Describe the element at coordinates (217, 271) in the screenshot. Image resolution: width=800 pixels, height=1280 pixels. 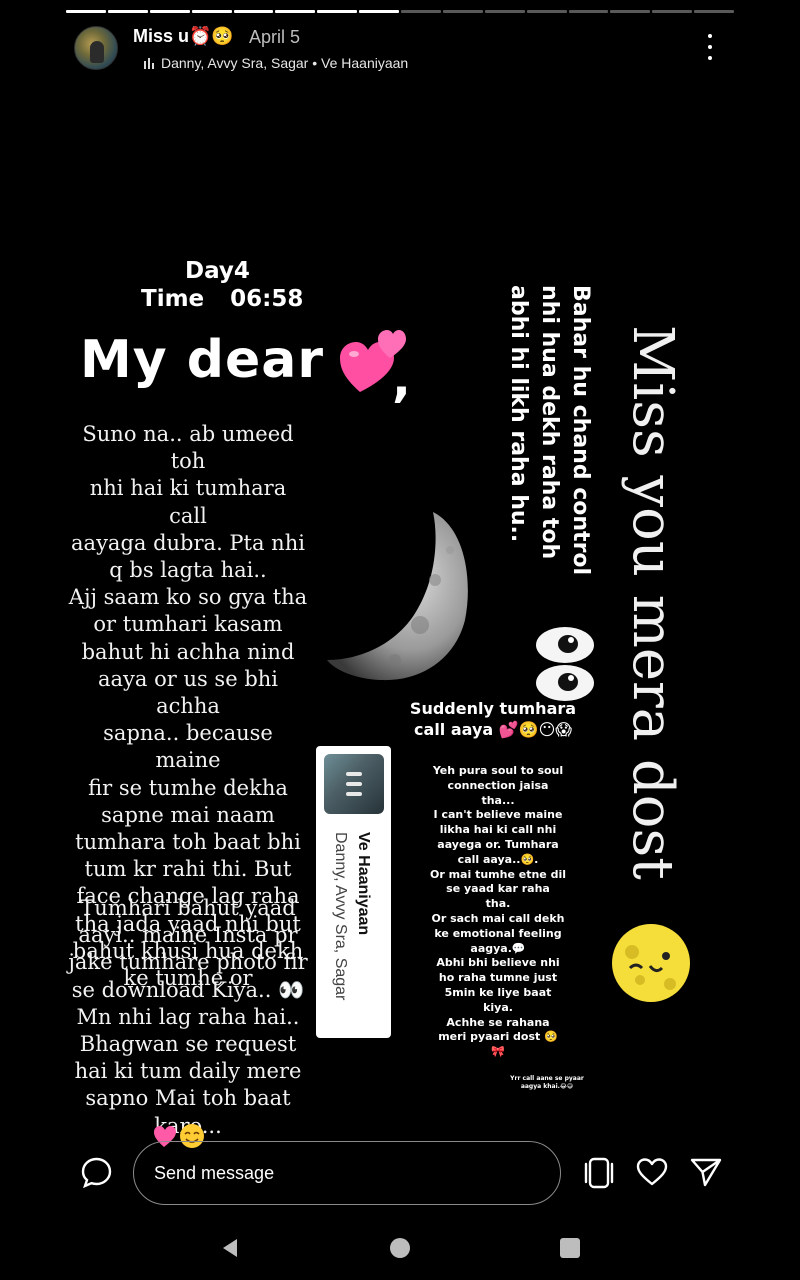
I see `day-label: Day4` at that location.